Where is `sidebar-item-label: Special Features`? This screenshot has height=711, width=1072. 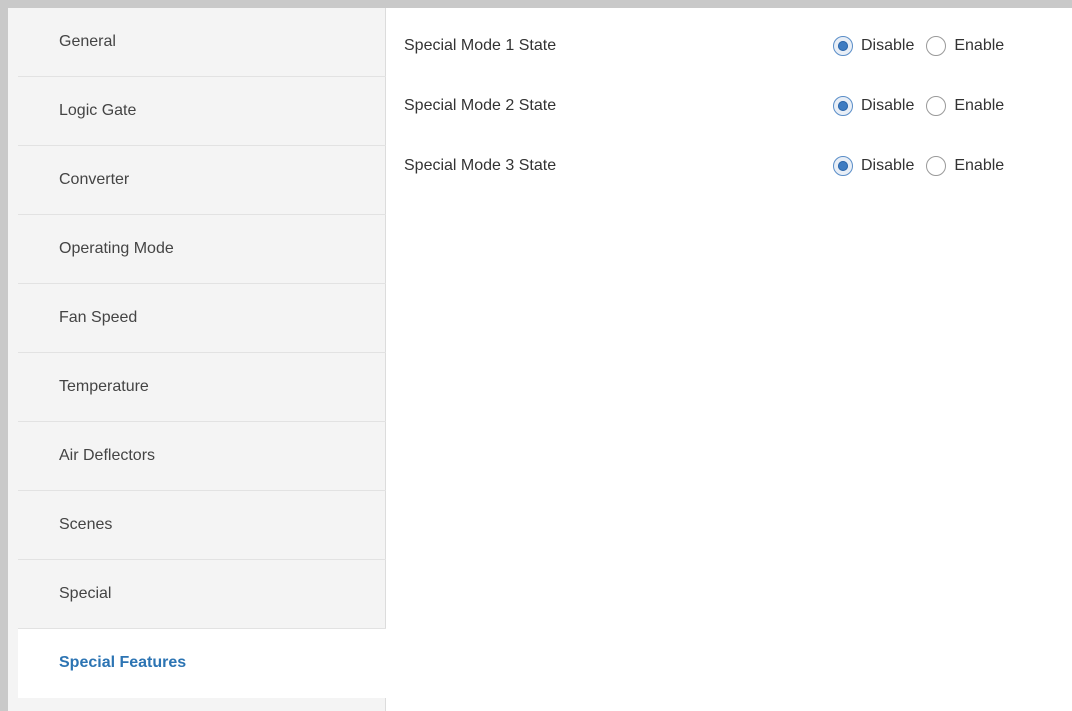 sidebar-item-label: Special Features is located at coordinates (123, 662).